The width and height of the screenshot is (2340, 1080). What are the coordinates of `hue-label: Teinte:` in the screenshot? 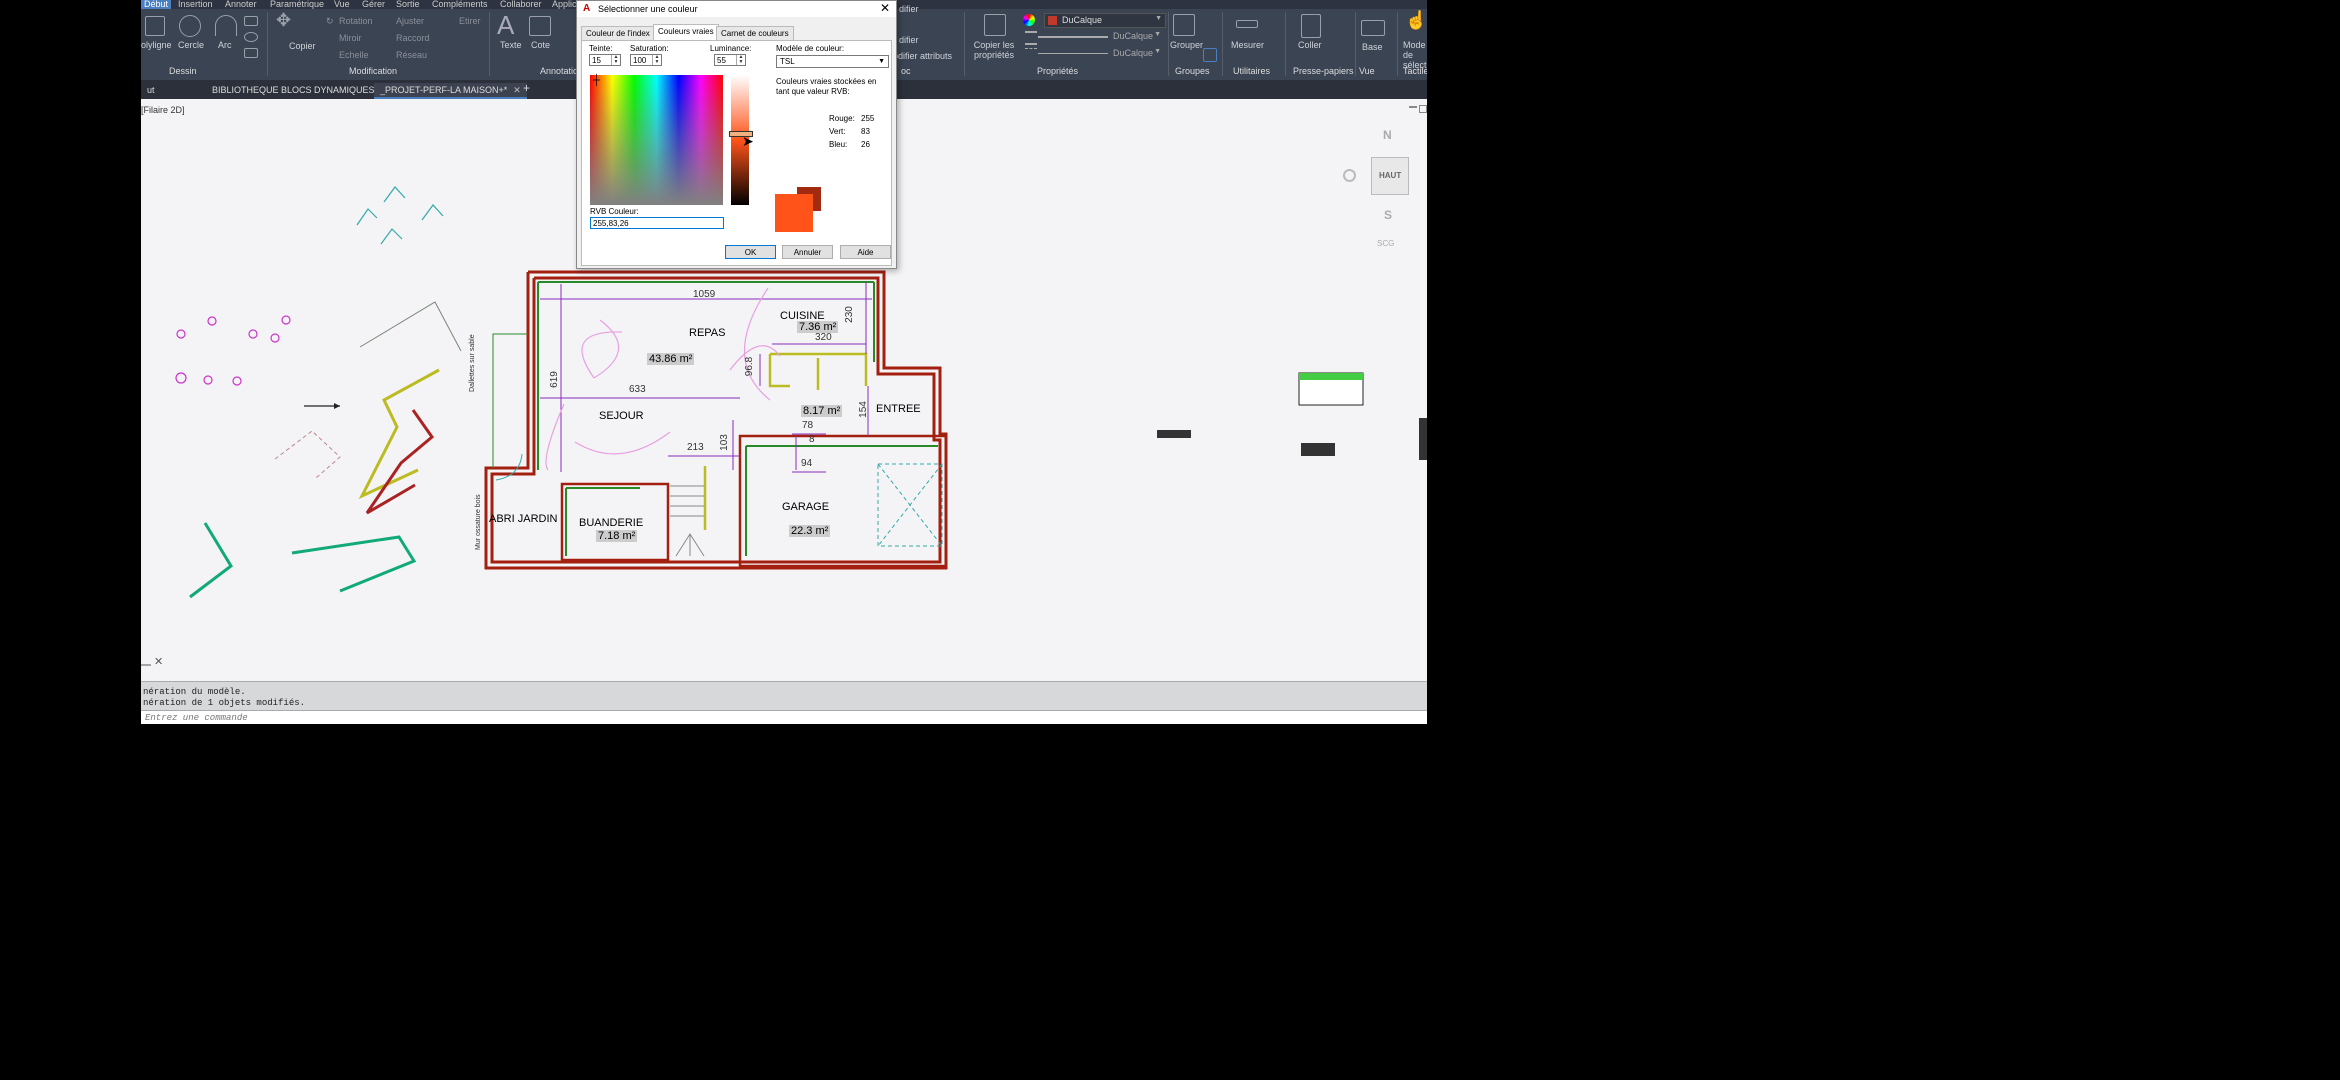 It's located at (601, 48).